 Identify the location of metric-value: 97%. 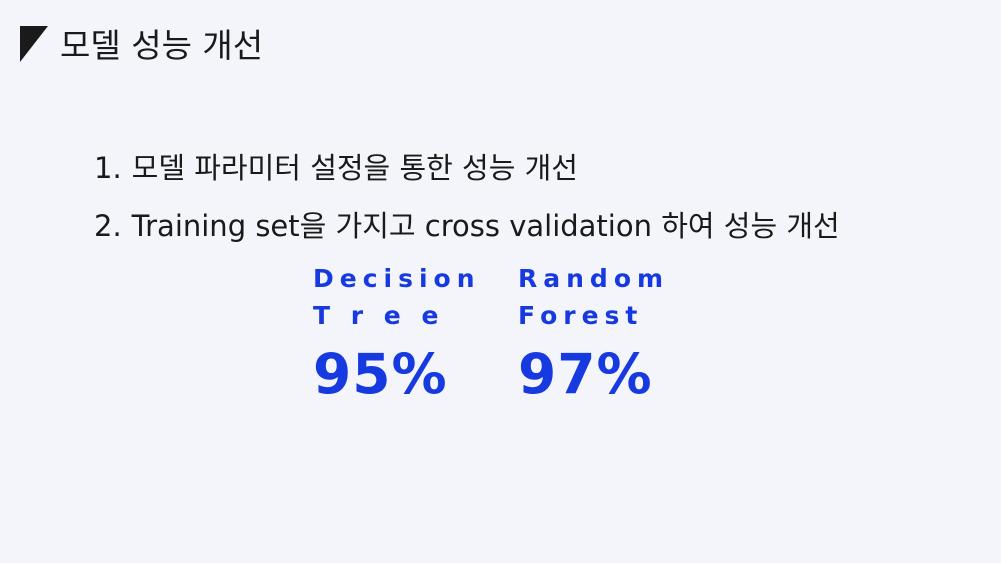
(585, 374).